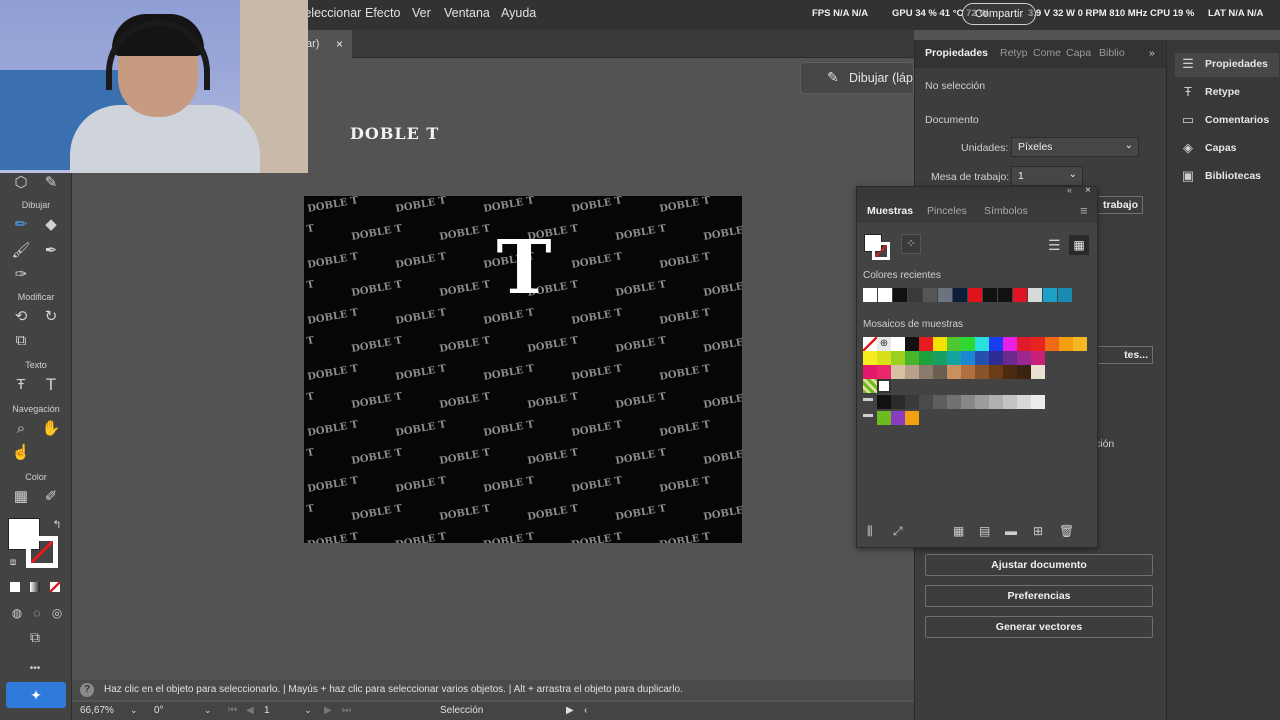  What do you see at coordinates (1069, 190) in the screenshot?
I see `collapse-icon: «` at bounding box center [1069, 190].